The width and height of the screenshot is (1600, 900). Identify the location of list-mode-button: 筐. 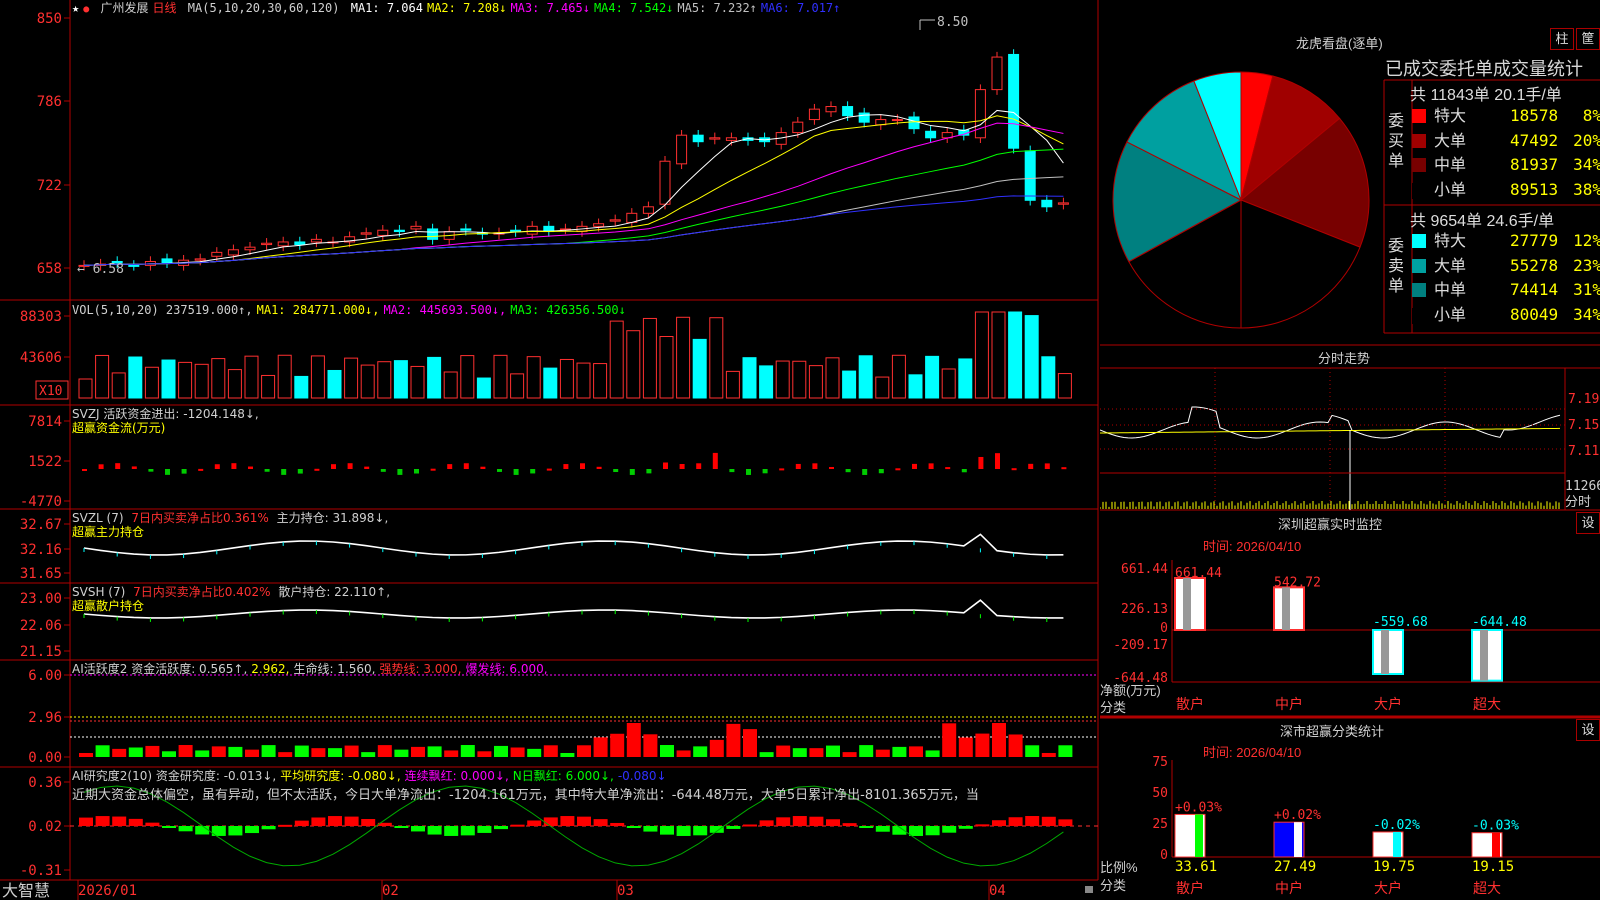
(1588, 39).